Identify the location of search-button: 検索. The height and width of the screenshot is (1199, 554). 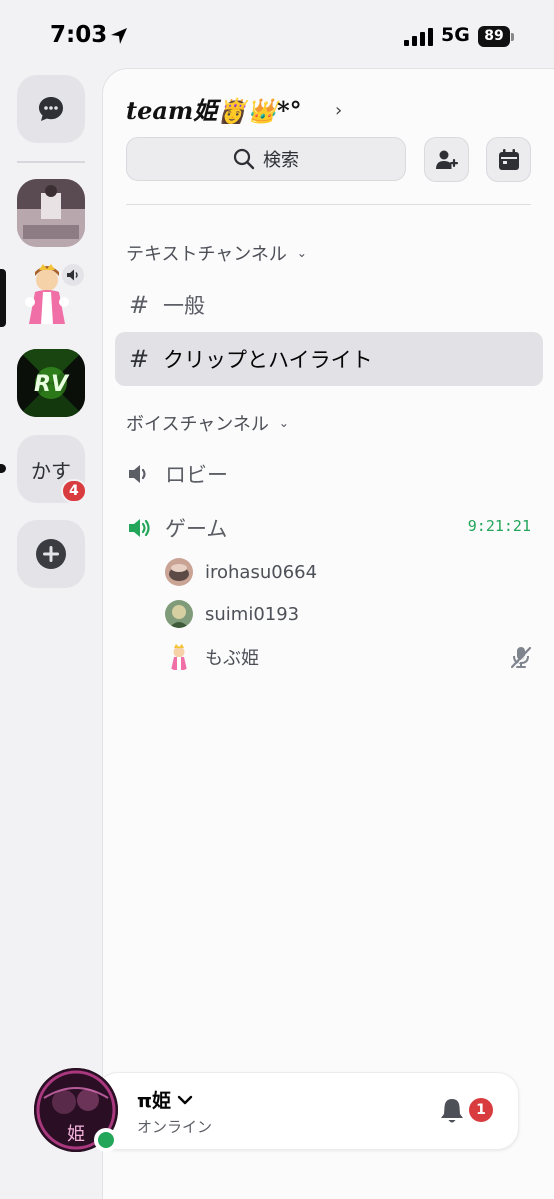
(266, 159).